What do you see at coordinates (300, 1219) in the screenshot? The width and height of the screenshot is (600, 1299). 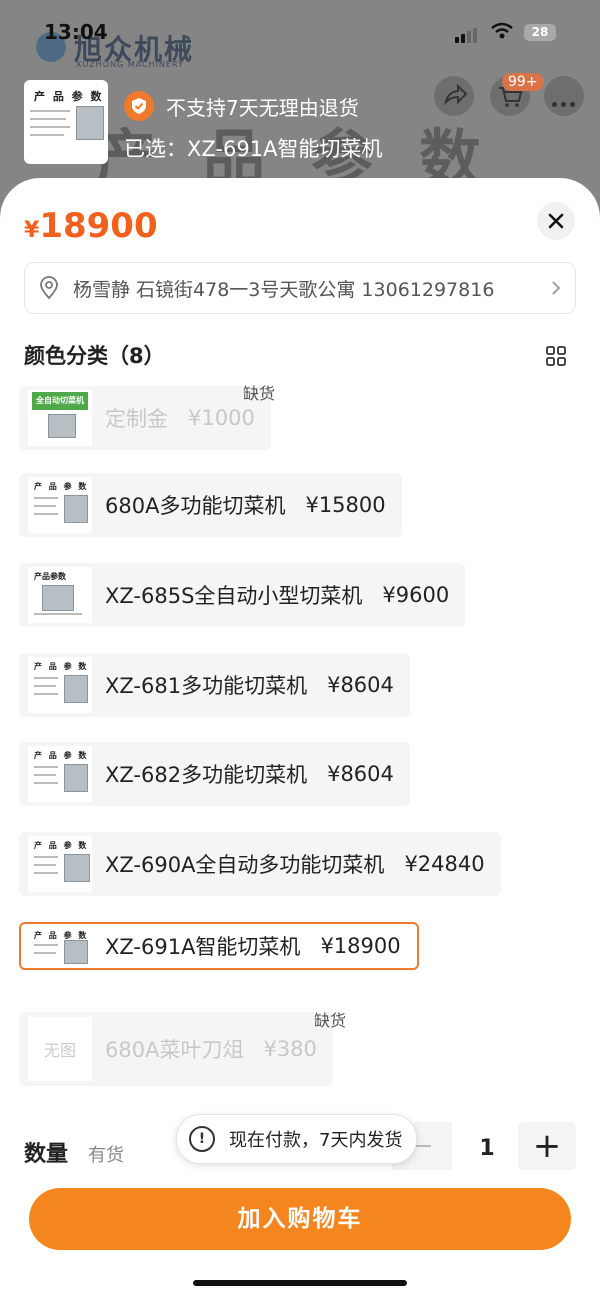 I see `add-to-cart-button: 加入购物车` at bounding box center [300, 1219].